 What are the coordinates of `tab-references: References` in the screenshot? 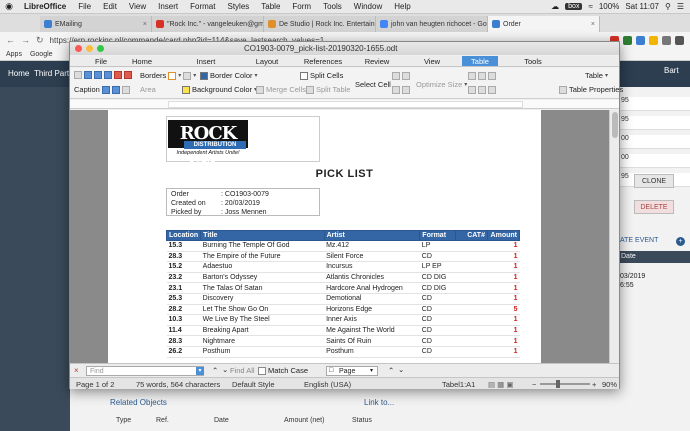 It's located at (323, 61).